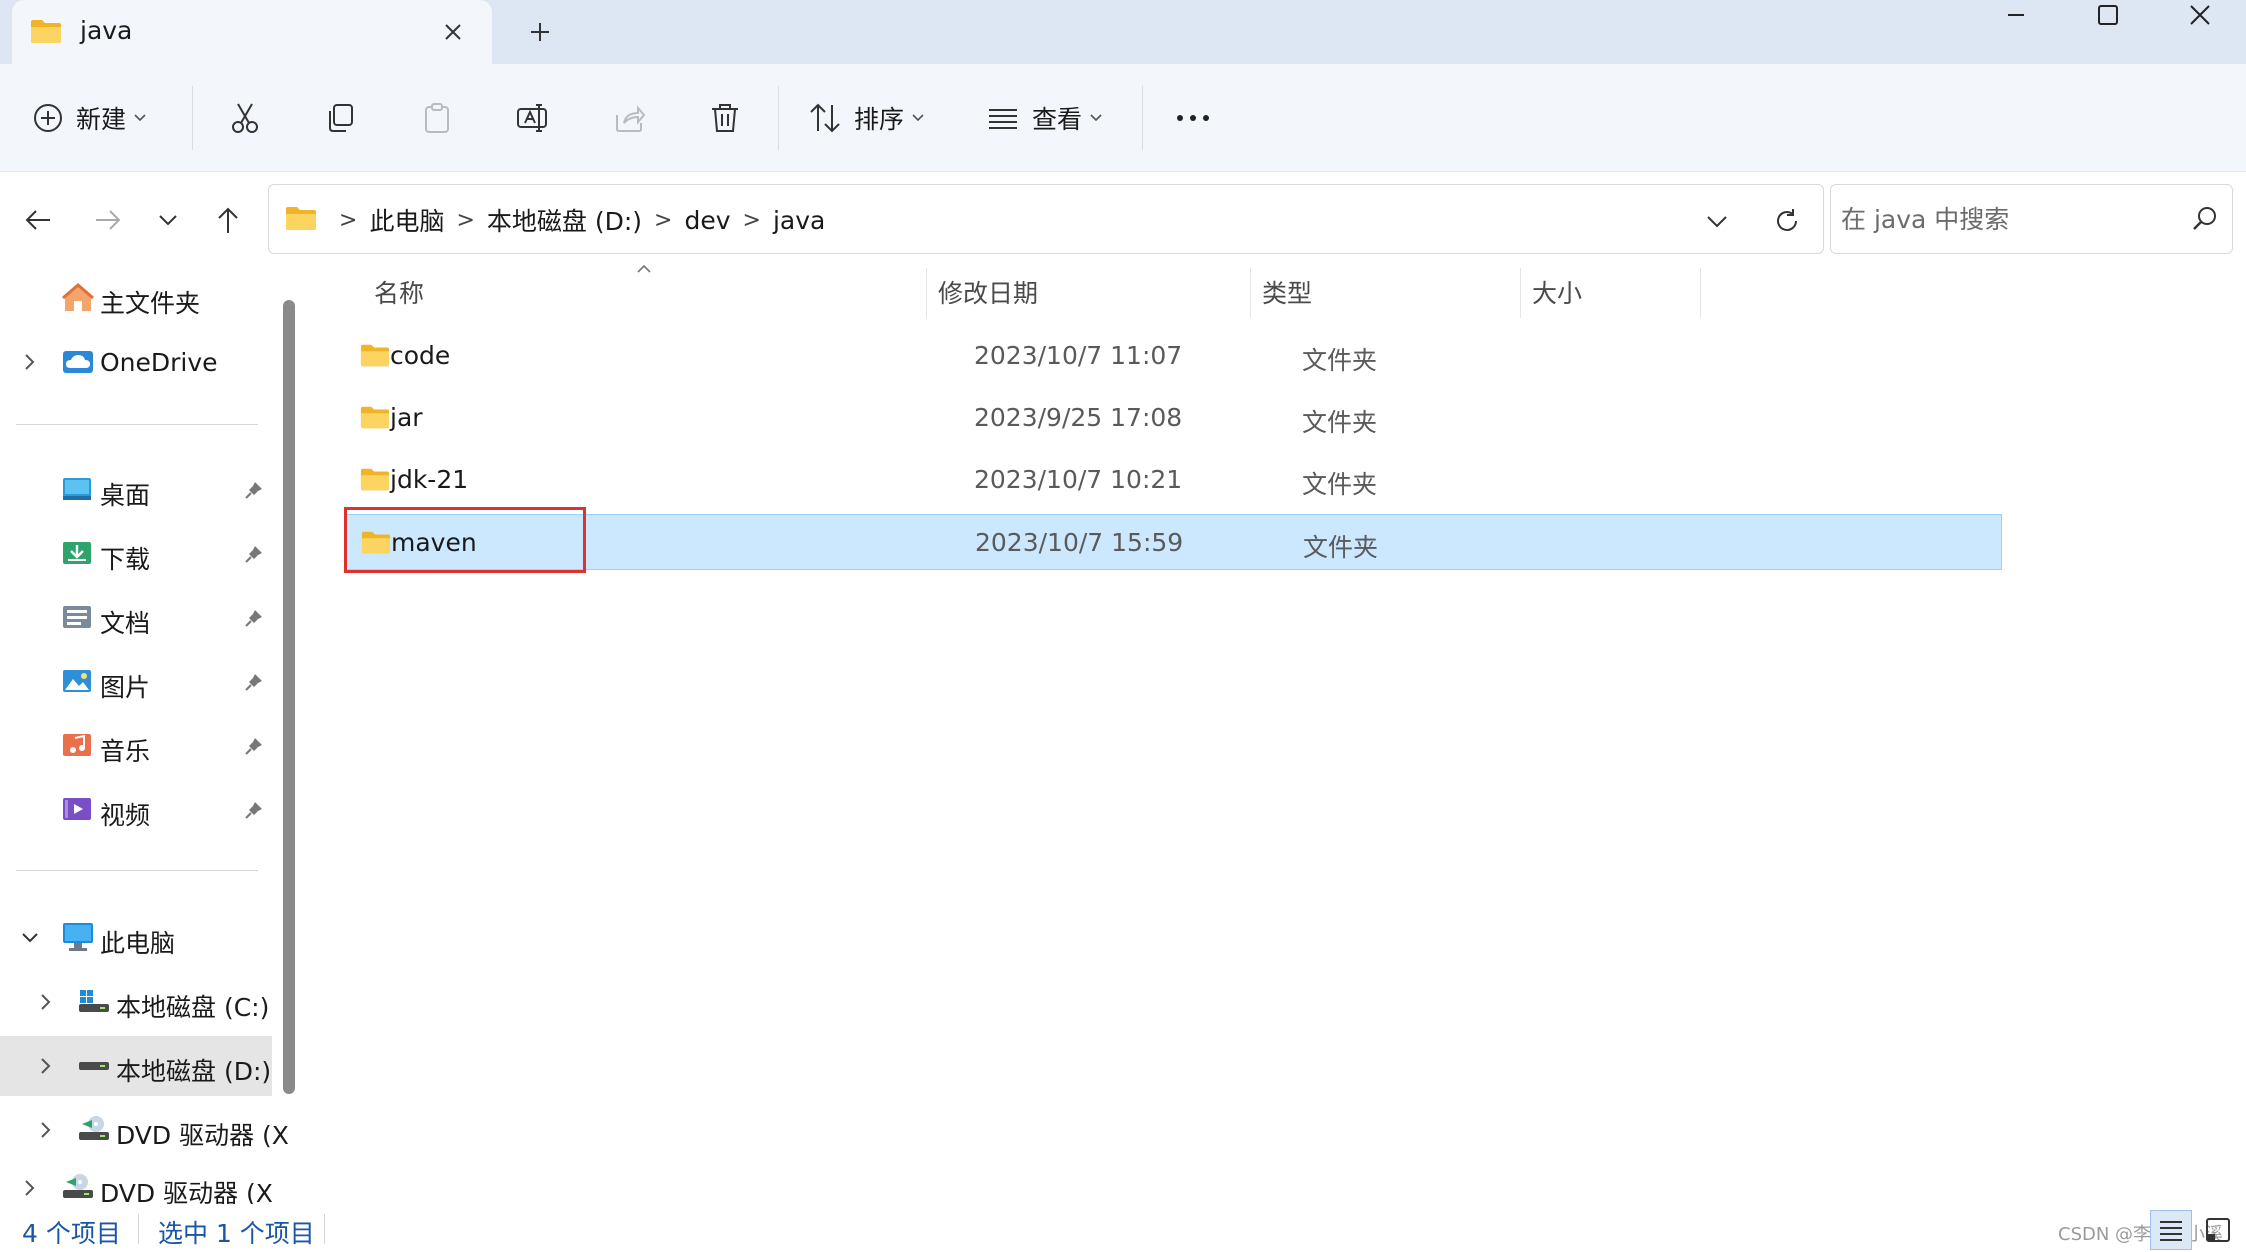 The height and width of the screenshot is (1252, 2246). I want to click on address-history-chevron-icon, so click(1717, 221).